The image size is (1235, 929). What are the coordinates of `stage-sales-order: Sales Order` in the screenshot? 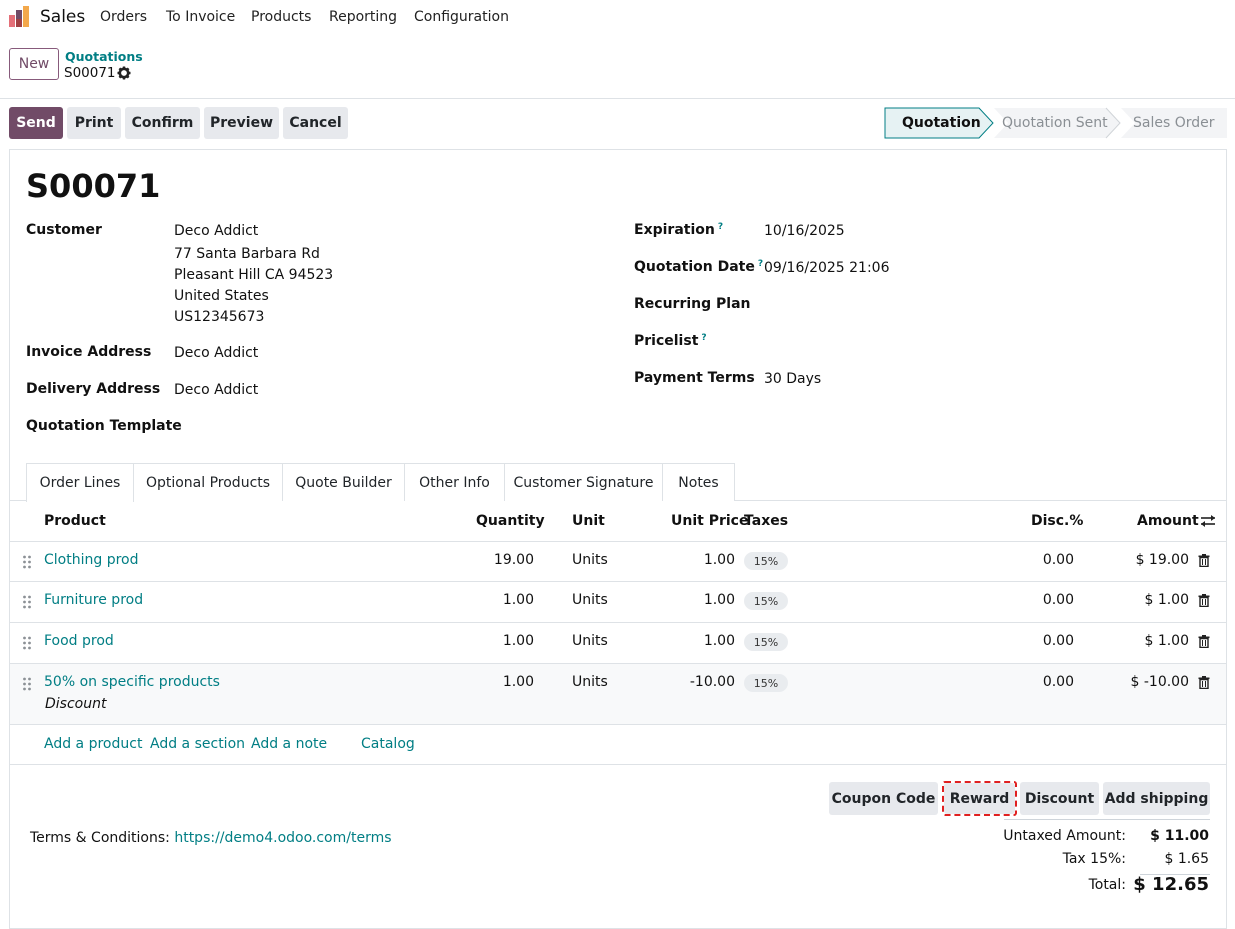 It's located at (1174, 123).